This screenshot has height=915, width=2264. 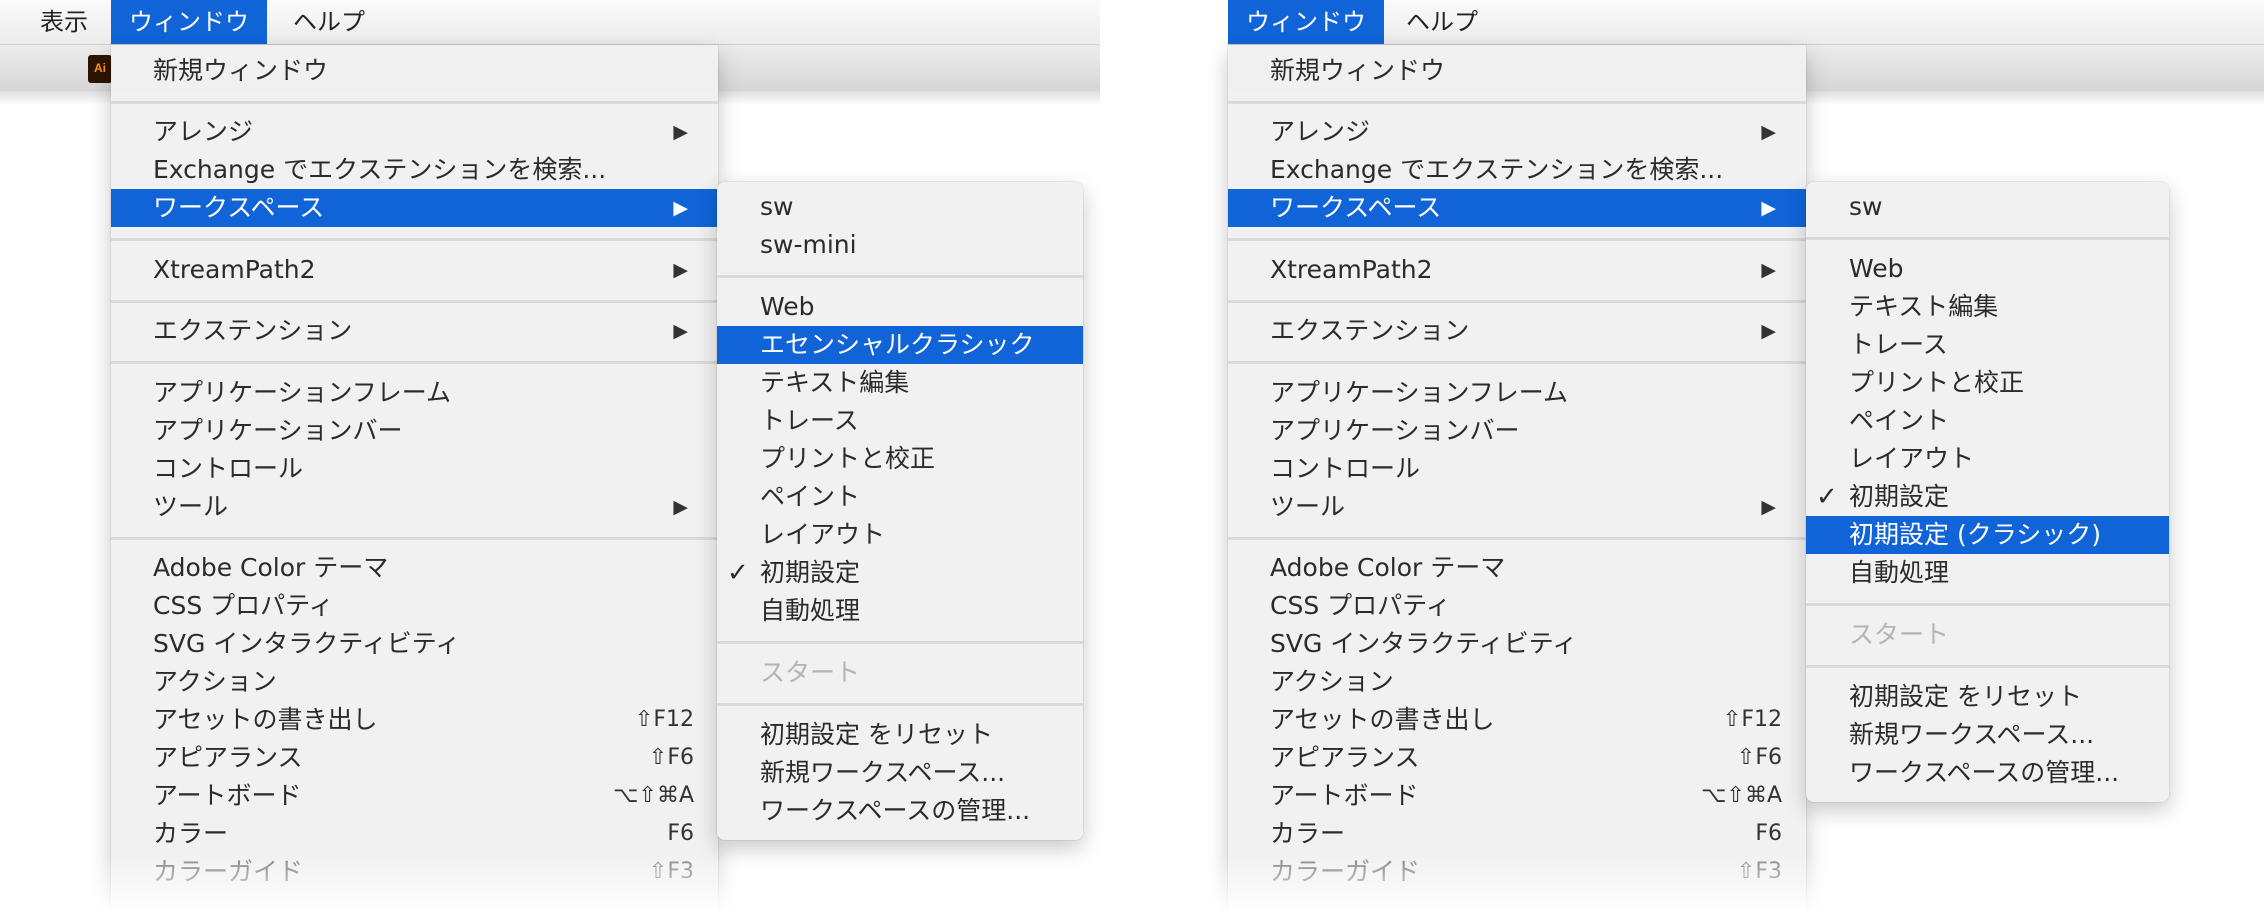 I want to click on menu-item-label: CSS プロパティ, so click(x=243, y=605).